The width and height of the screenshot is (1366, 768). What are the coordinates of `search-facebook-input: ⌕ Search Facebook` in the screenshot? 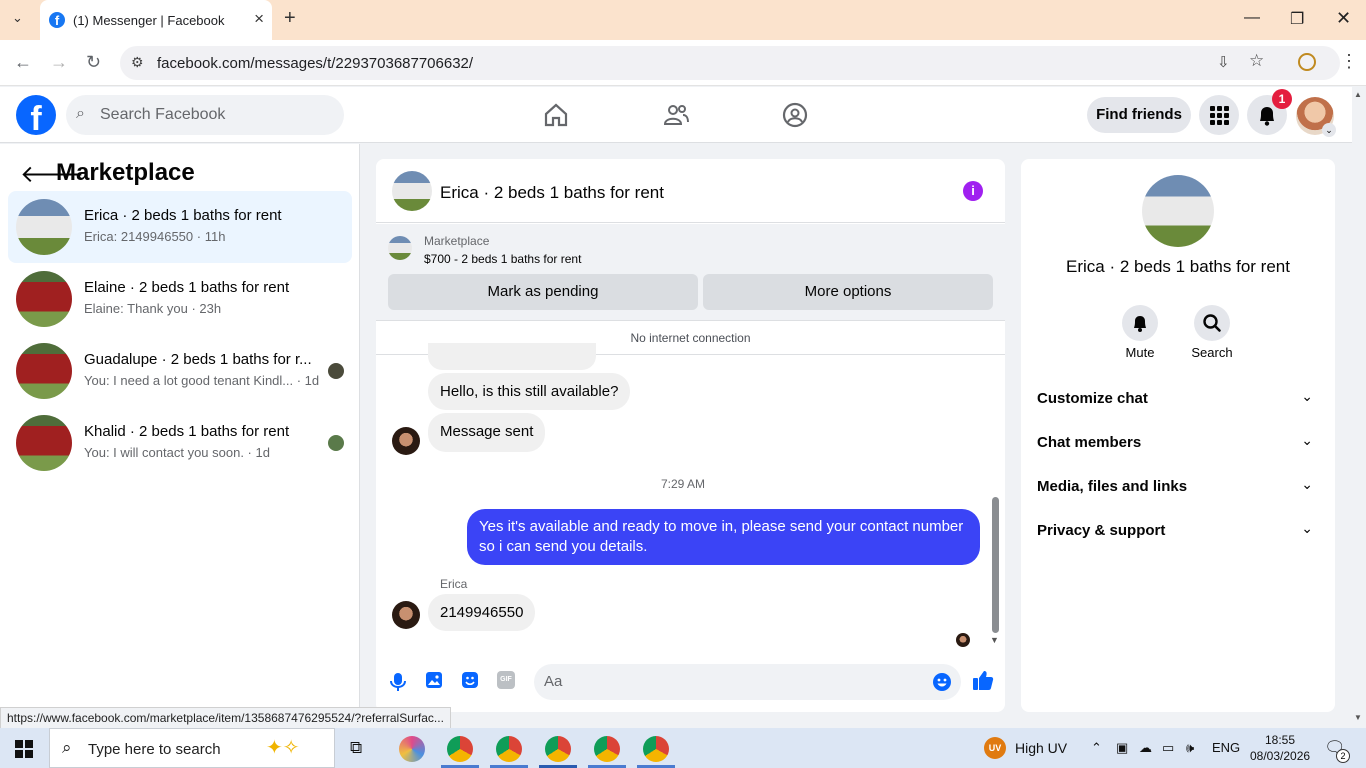 It's located at (205, 115).